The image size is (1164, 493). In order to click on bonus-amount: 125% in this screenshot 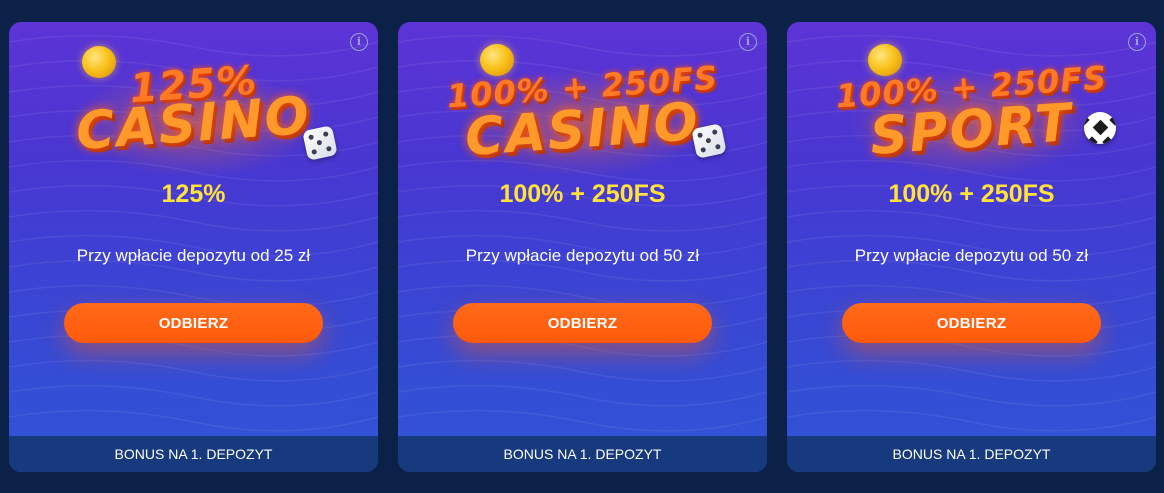, I will do `click(193, 194)`.